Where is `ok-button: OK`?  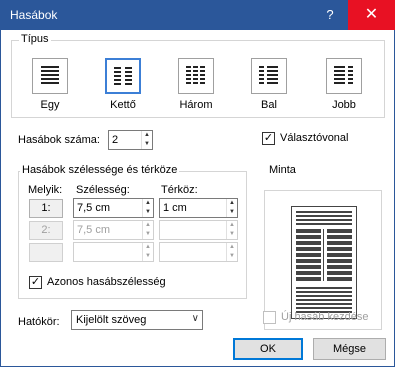
ok-button: OK is located at coordinates (268, 349).